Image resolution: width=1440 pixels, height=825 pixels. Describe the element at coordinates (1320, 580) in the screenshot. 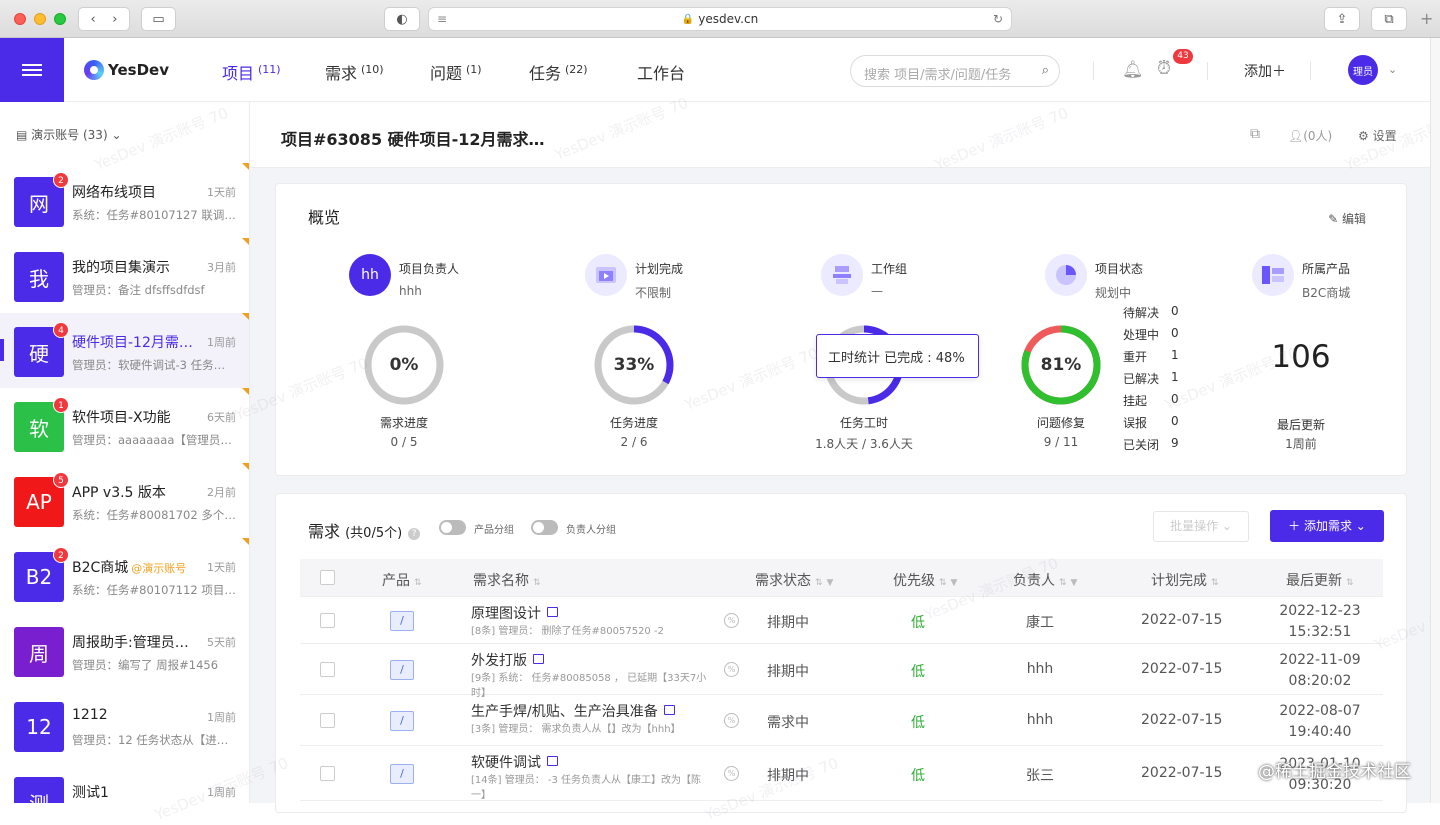

I see `col-updated: 最后更新 ⇅` at that location.